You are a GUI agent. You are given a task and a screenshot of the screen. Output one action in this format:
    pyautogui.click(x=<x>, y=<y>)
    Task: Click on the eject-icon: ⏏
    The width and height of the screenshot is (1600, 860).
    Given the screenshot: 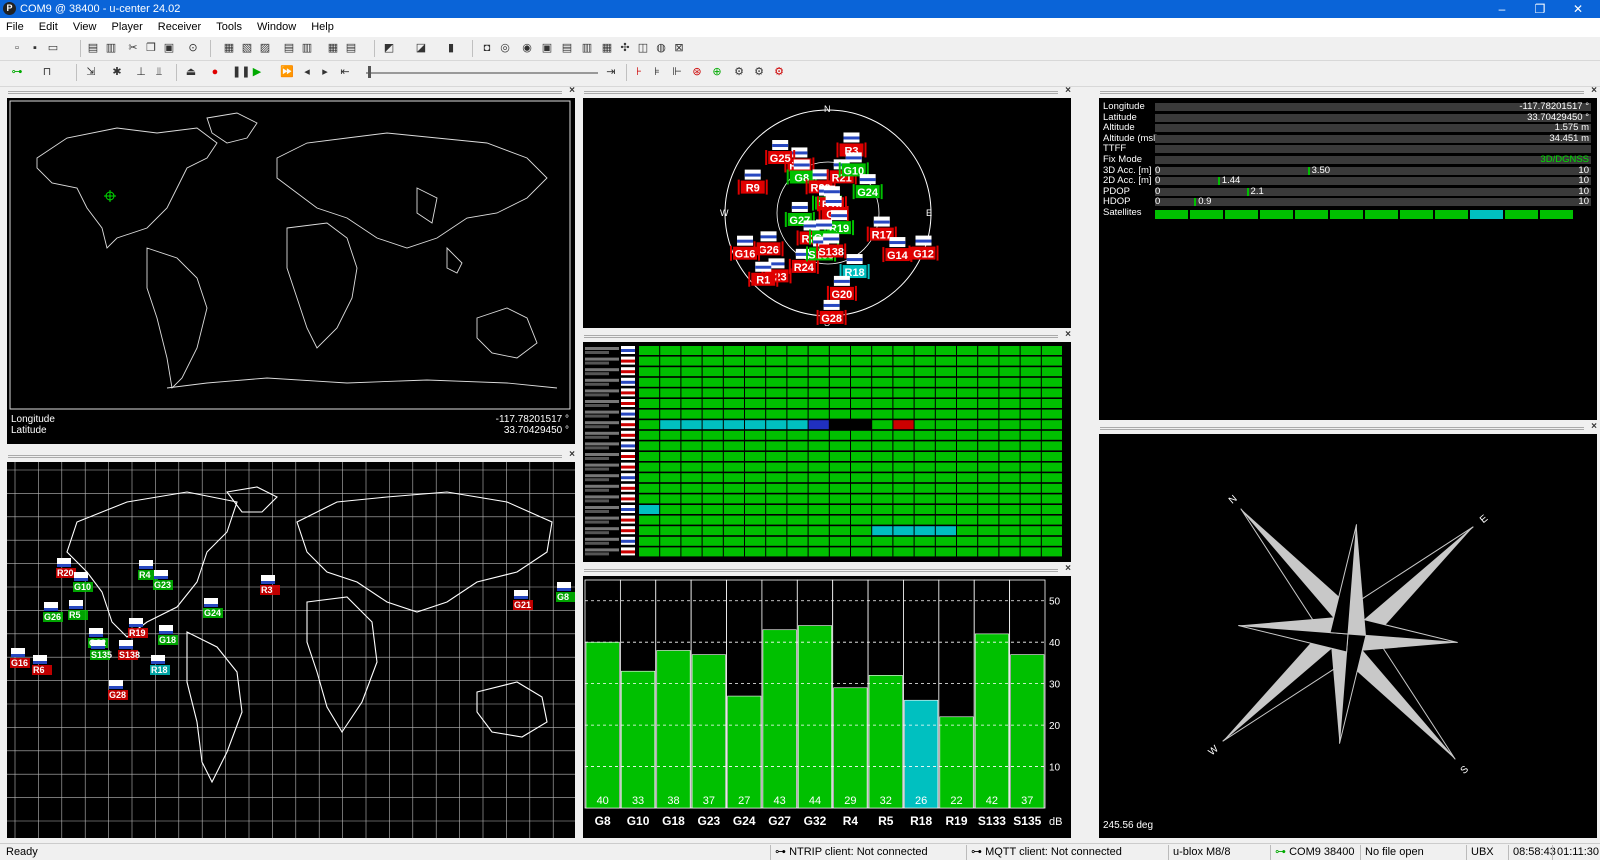 What is the action you would take?
    pyautogui.click(x=191, y=72)
    